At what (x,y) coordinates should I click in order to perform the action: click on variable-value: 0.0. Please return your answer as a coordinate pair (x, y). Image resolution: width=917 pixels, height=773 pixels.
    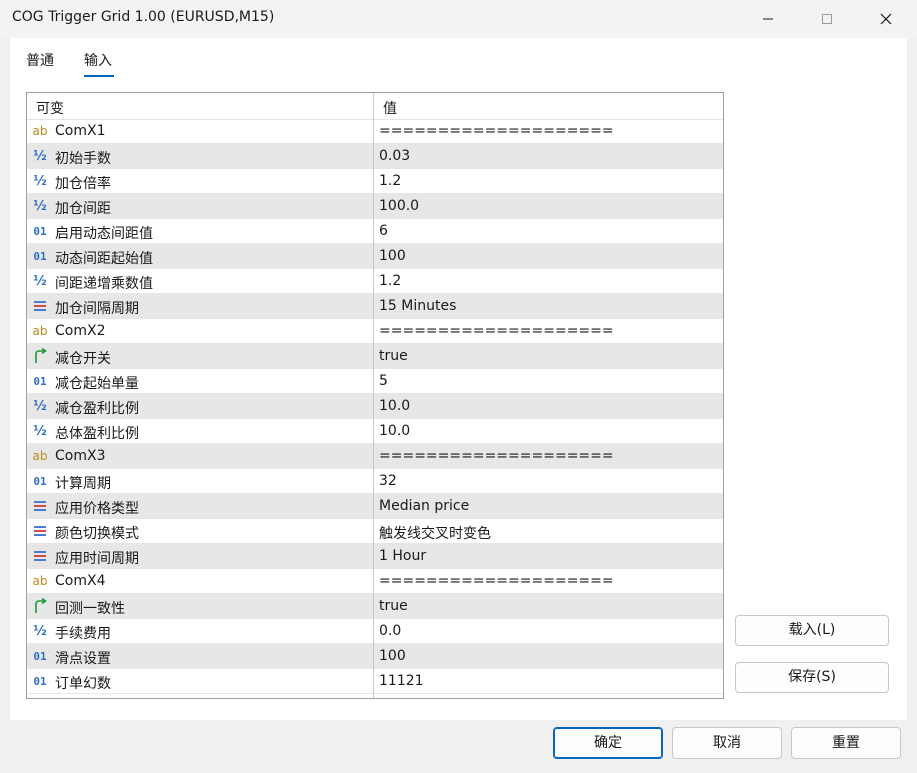
    Looking at the image, I should click on (390, 631).